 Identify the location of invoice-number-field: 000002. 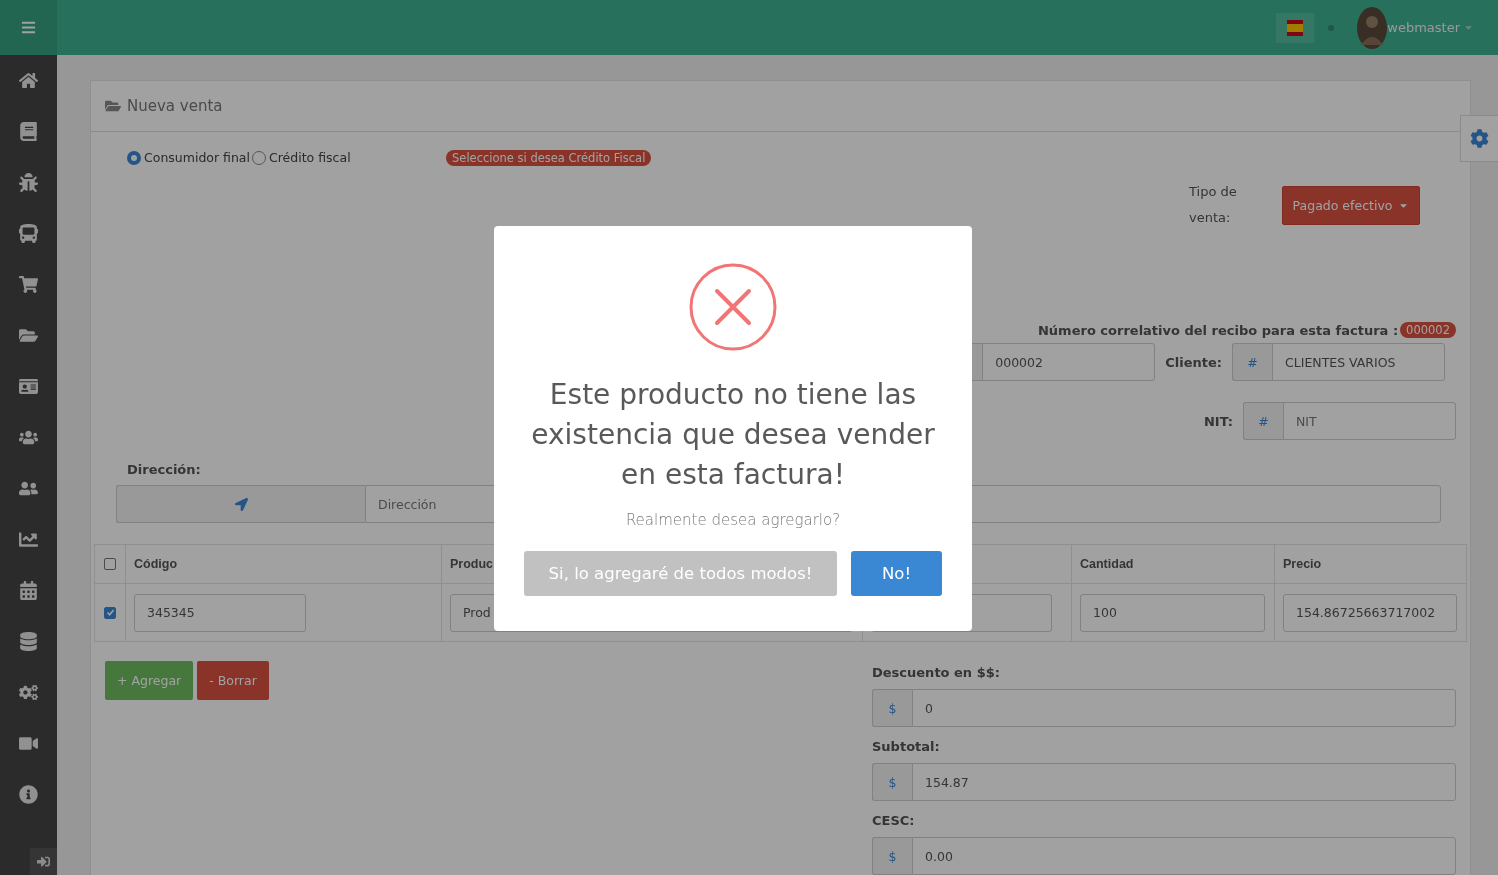
(1069, 362).